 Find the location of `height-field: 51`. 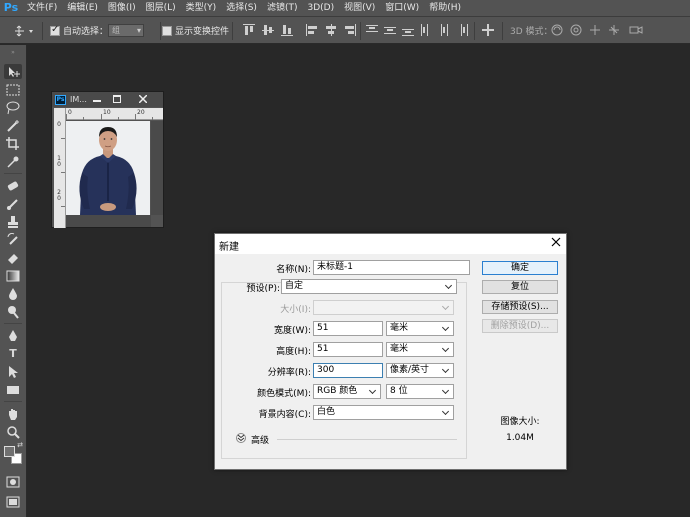

height-field: 51 is located at coordinates (348, 349).